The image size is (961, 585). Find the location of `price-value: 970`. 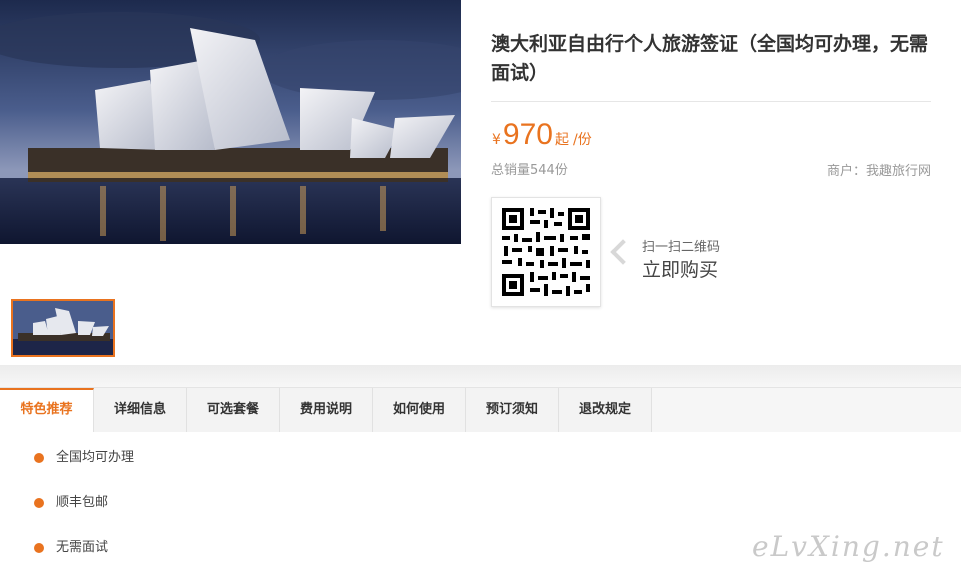

price-value: 970 is located at coordinates (527, 134).